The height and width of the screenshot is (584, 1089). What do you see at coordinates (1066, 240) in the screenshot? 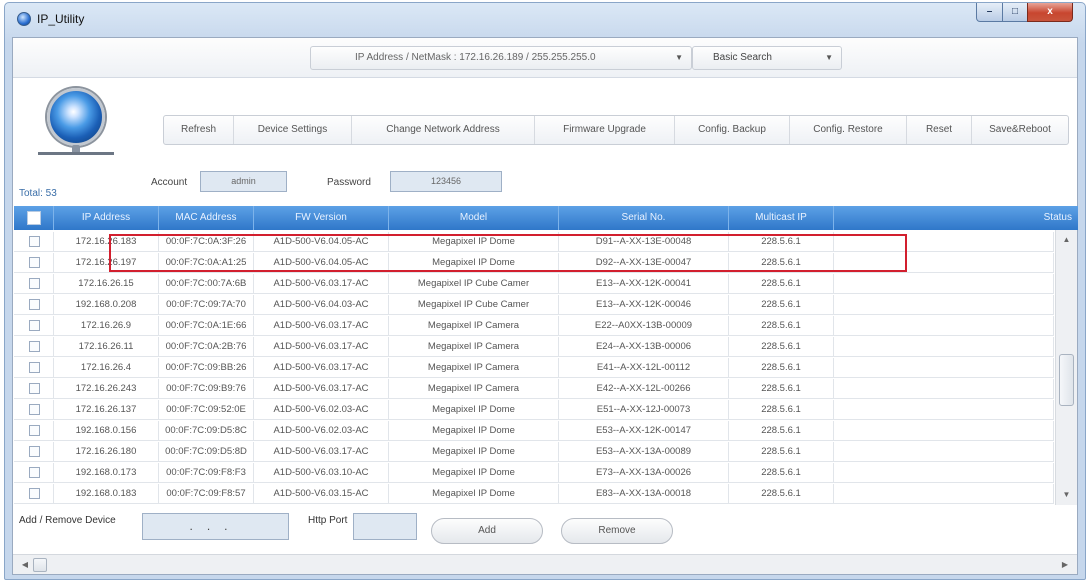
I see `scroll-up-icon: ▲` at bounding box center [1066, 240].